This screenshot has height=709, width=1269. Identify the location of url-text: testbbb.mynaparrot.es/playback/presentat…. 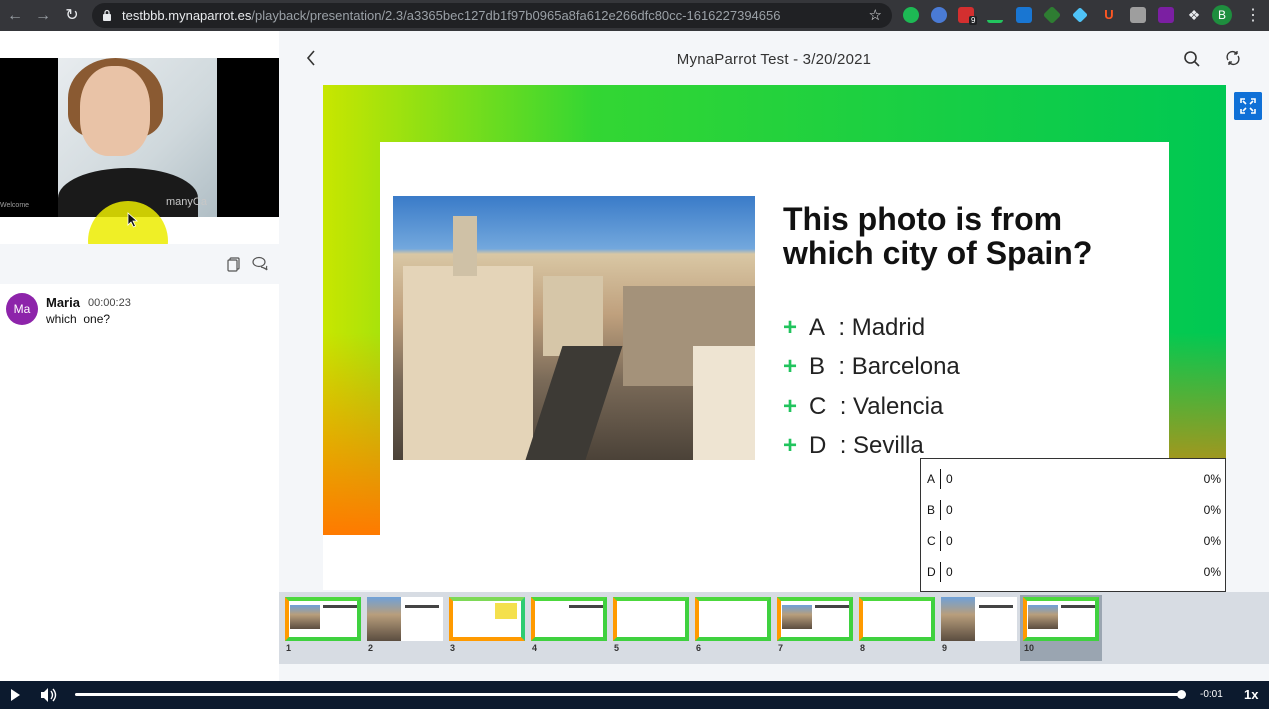
(451, 15).